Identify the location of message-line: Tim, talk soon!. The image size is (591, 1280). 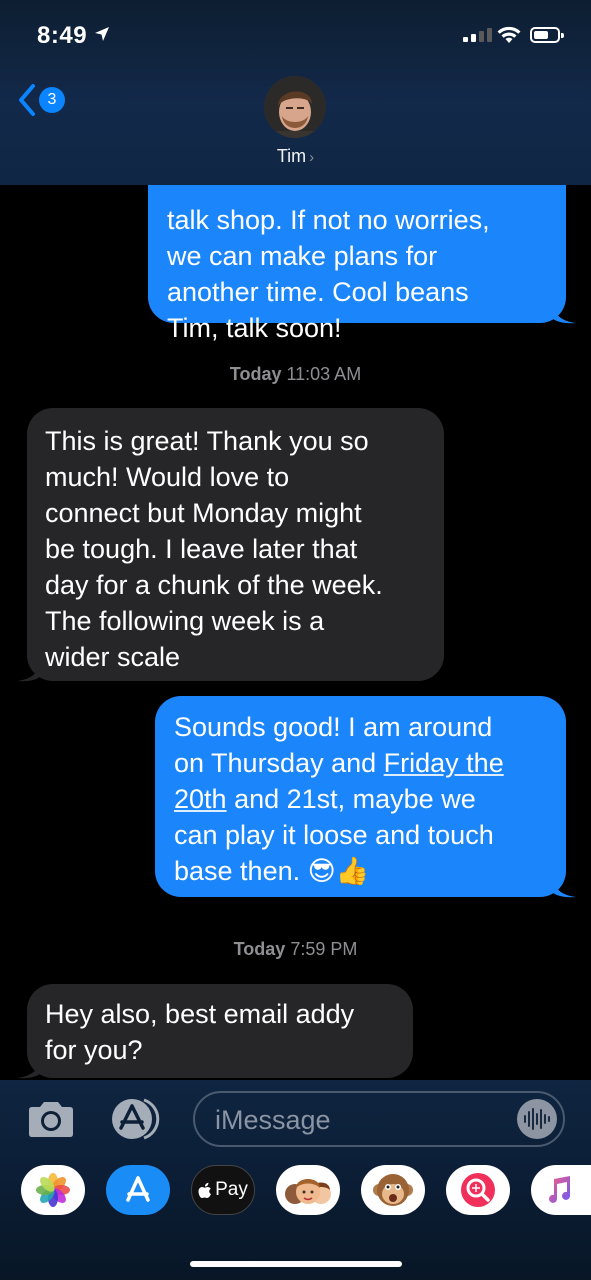
(254, 328).